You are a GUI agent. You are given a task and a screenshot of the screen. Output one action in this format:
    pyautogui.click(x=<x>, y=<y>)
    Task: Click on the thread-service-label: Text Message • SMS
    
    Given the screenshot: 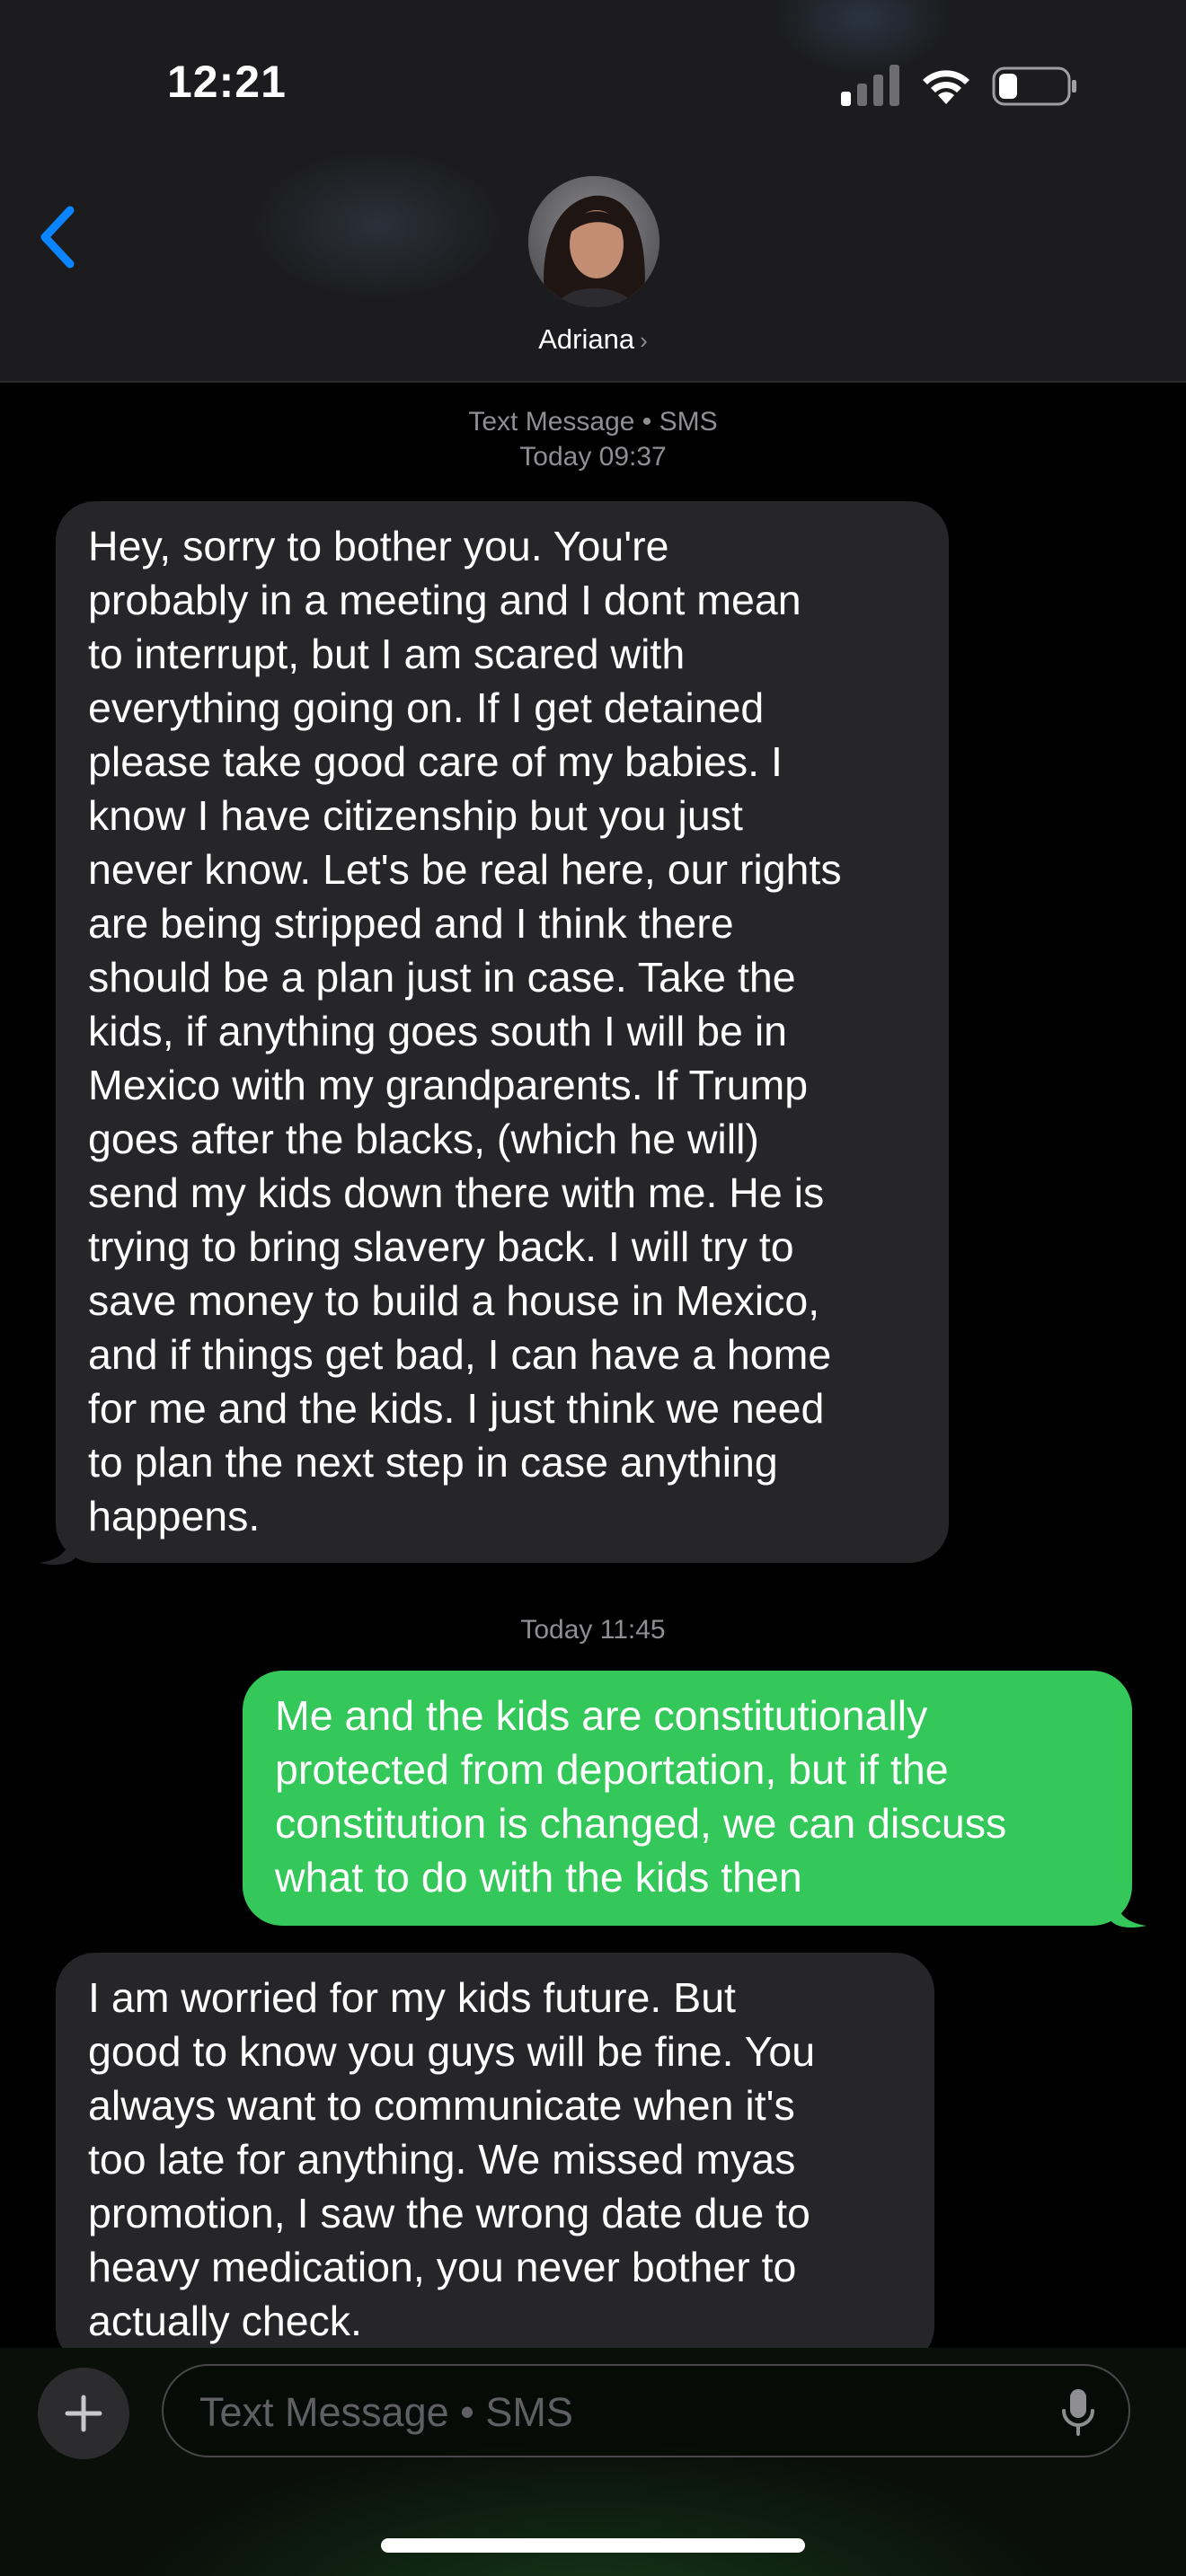 What is the action you would take?
    pyautogui.click(x=593, y=422)
    